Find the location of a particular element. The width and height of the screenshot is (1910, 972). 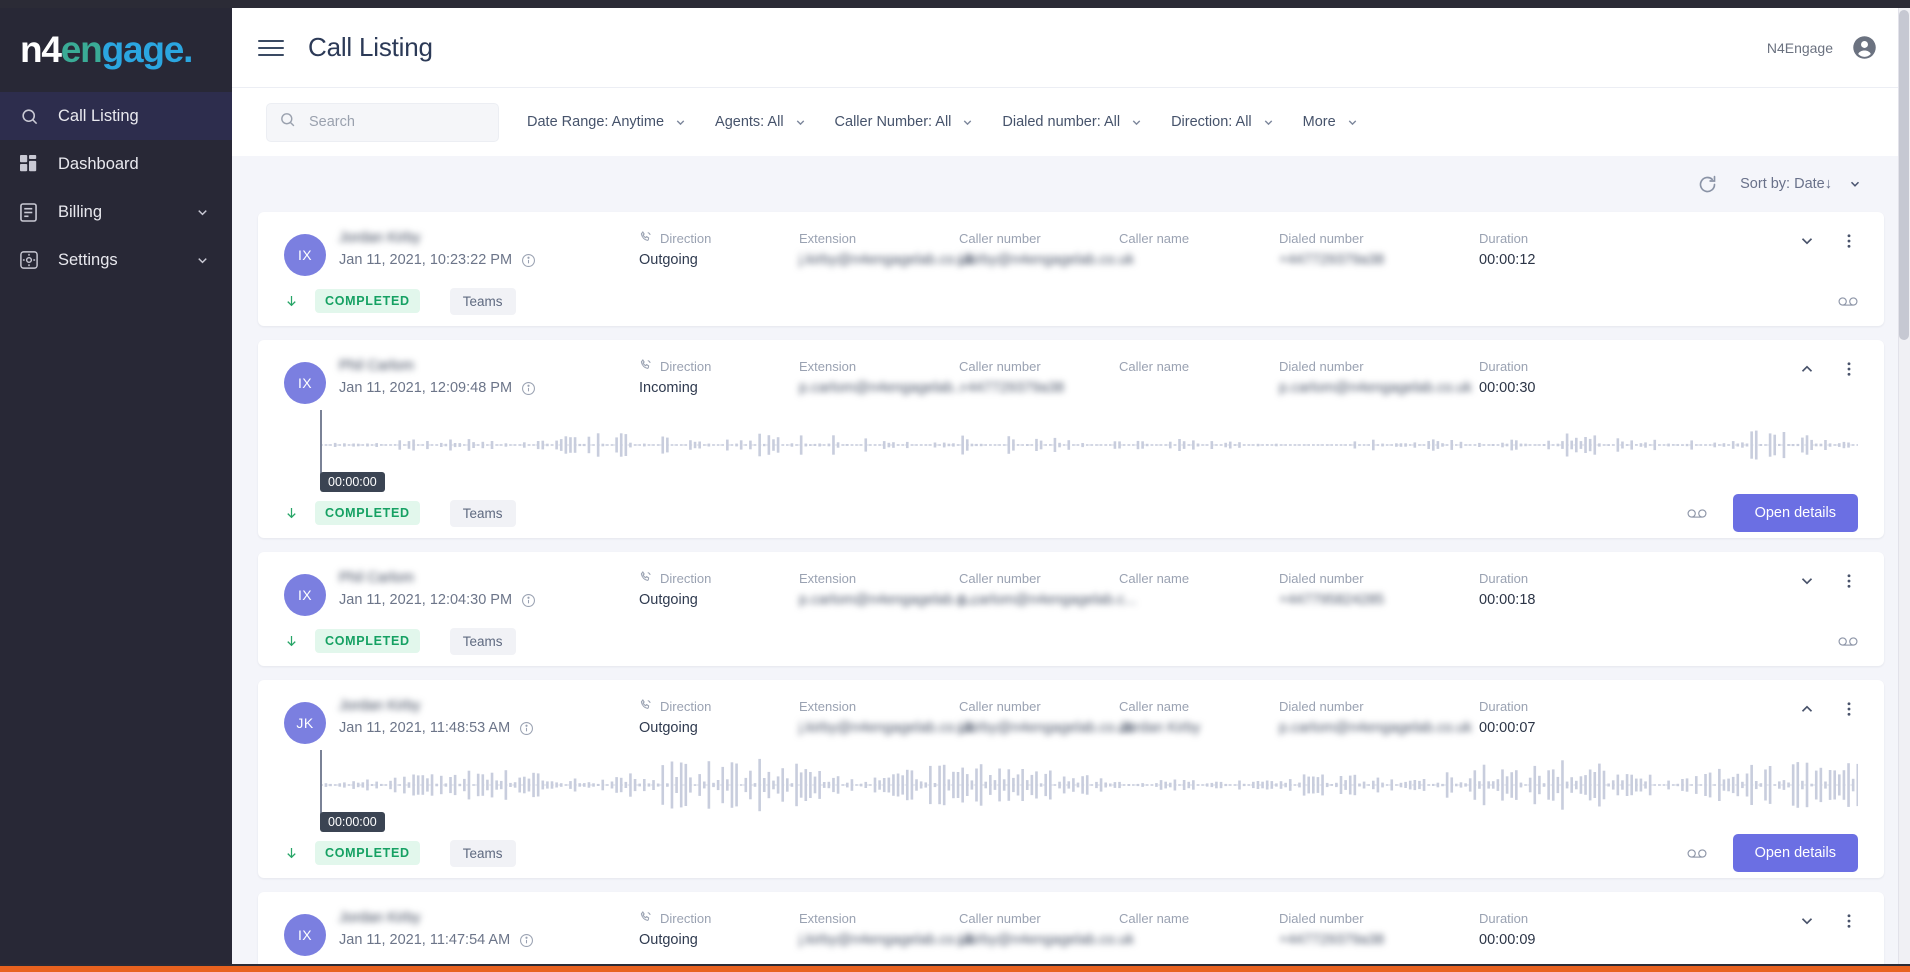

agent-block: Jordan Kirby Jan 11, 2021, 11:47:54 AM is located at coordinates (489, 929).